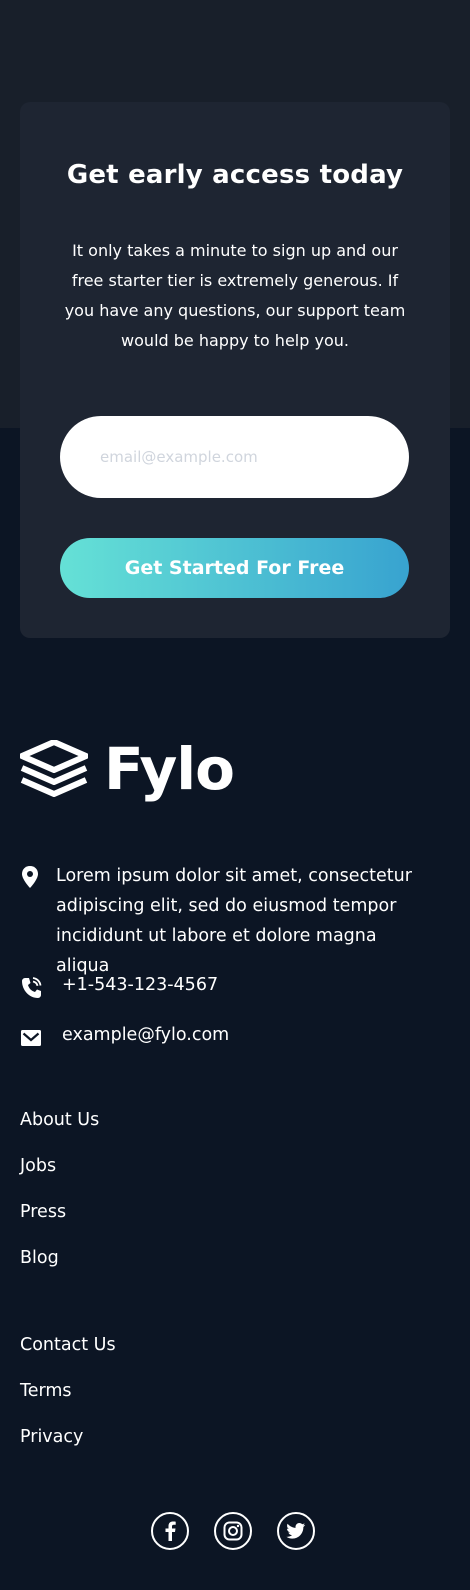  What do you see at coordinates (170, 1531) in the screenshot?
I see `facebook-icon` at bounding box center [170, 1531].